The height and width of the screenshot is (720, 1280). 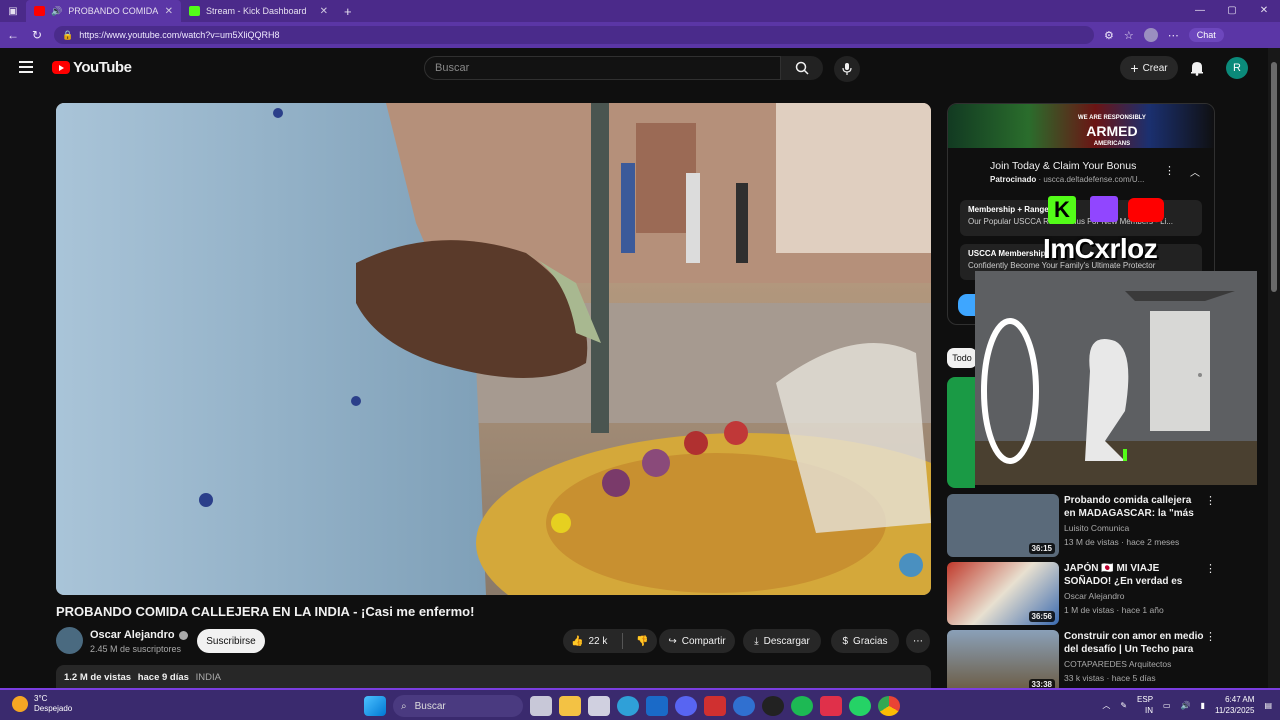 What do you see at coordinates (1129, 35) in the screenshot?
I see `favorites-icon: ☆` at bounding box center [1129, 35].